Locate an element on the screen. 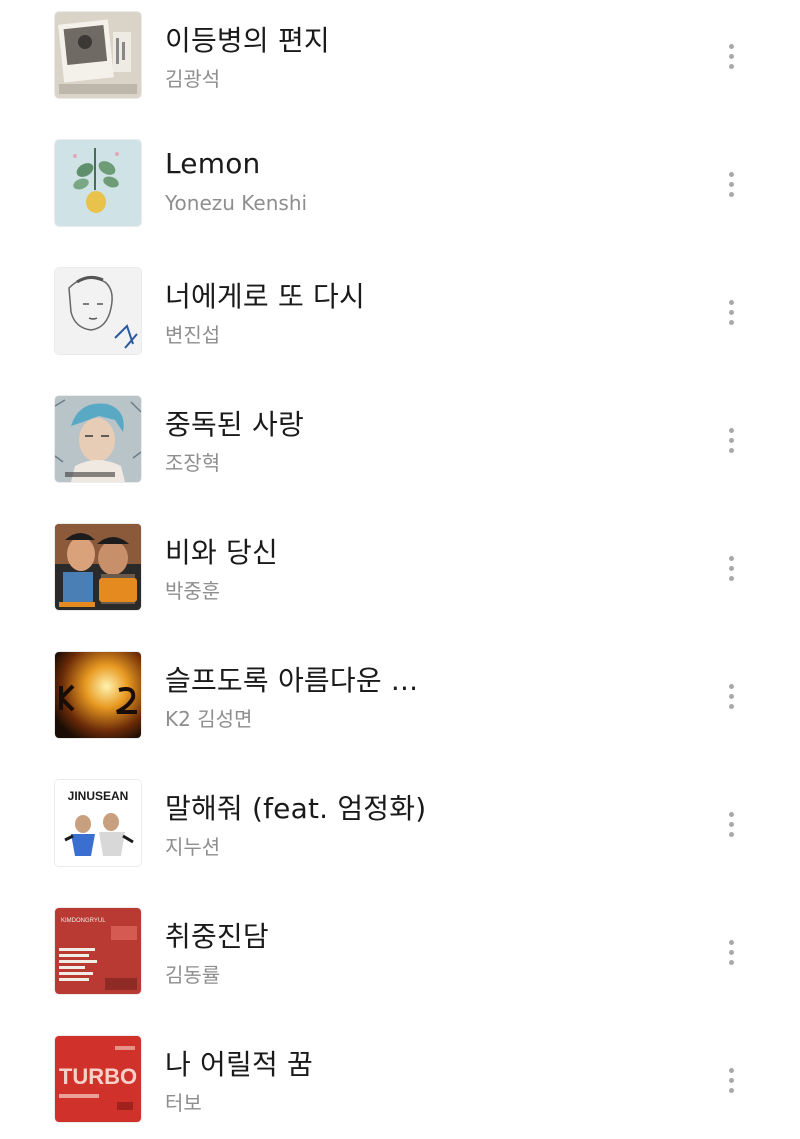  song-row: 비와 당신 박중훈 is located at coordinates (400, 567).